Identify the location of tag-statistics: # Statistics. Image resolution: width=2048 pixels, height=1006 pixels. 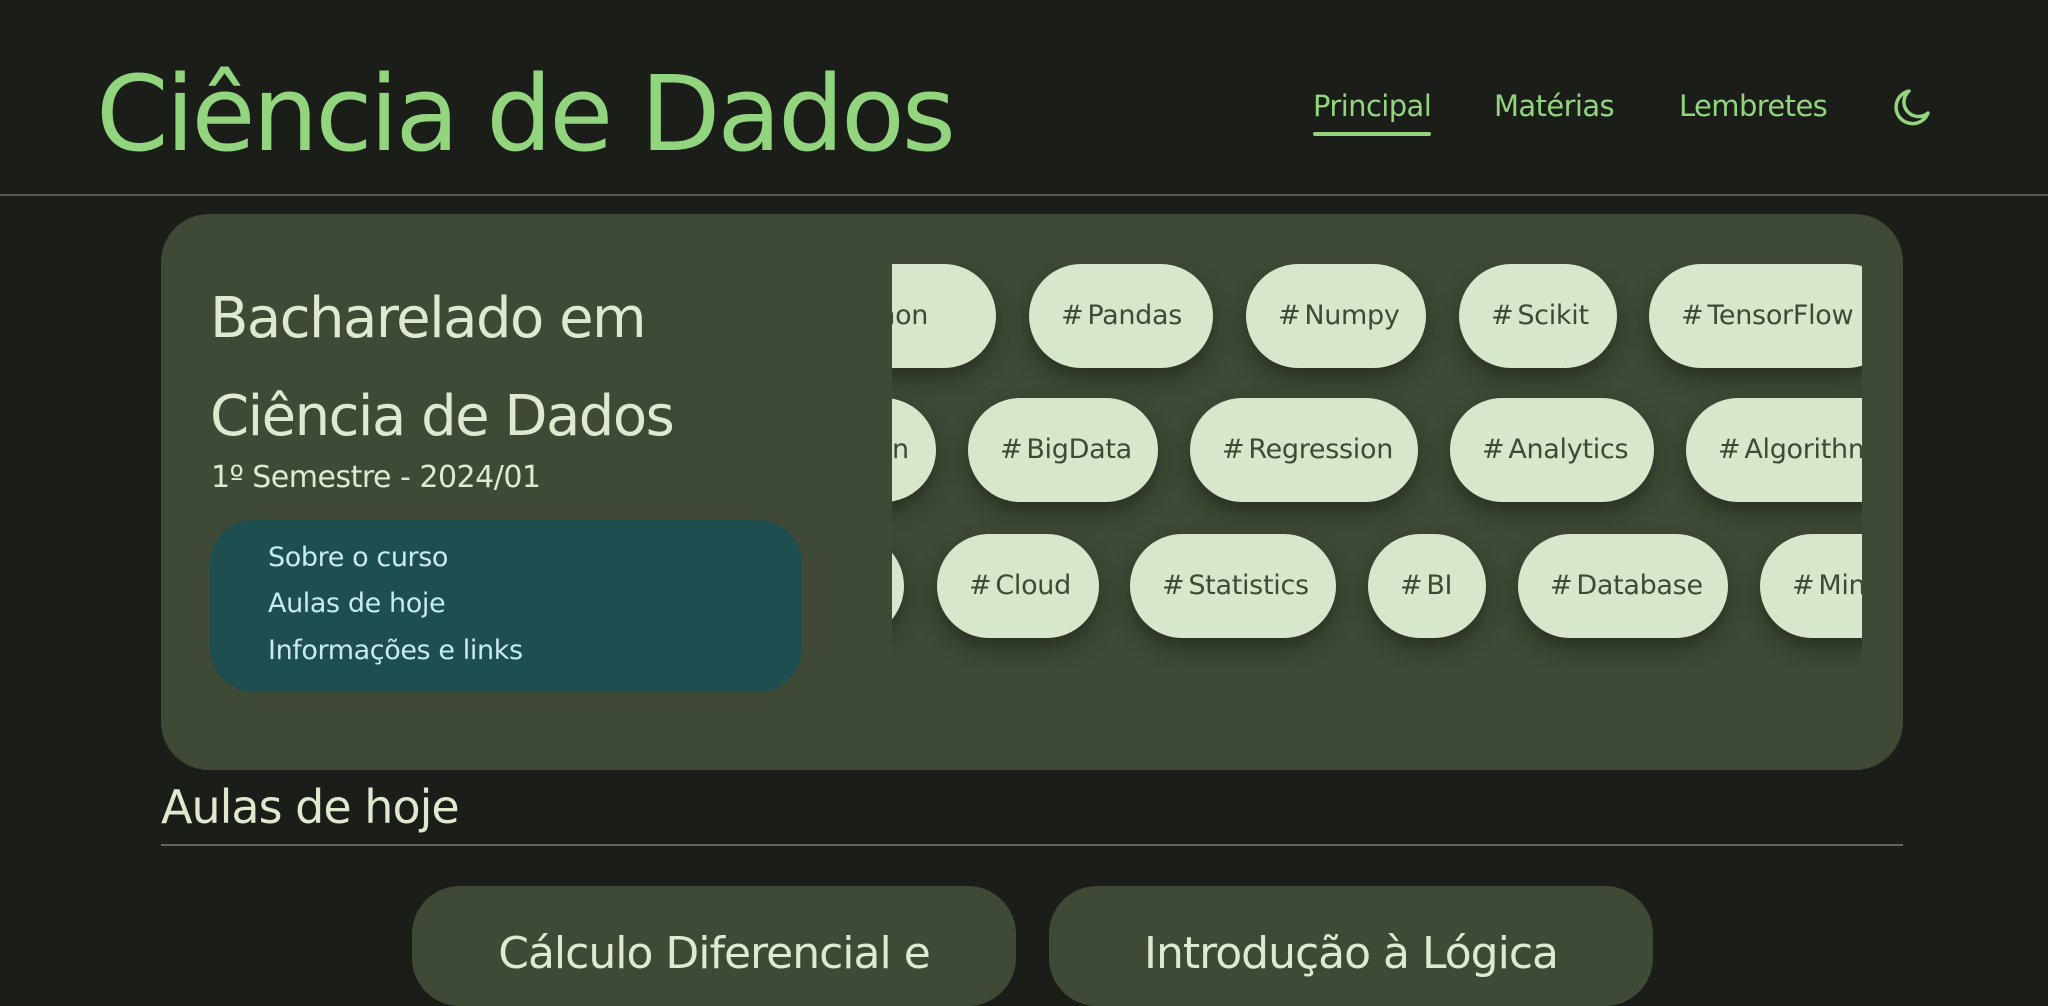
(1233, 586).